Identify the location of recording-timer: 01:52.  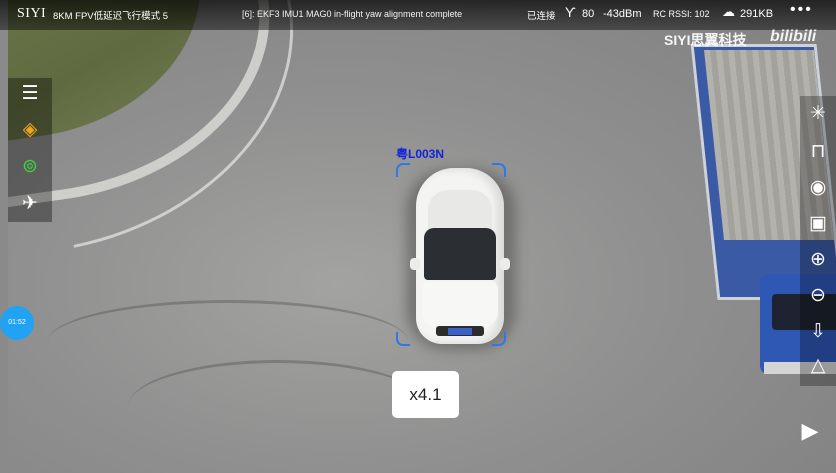
(17, 323).